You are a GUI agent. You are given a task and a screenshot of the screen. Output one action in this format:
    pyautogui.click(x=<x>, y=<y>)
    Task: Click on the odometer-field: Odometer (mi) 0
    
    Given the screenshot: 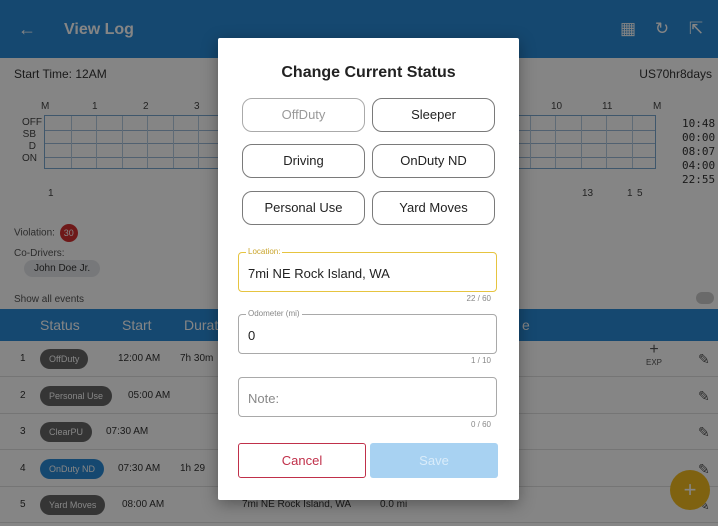 What is the action you would take?
    pyautogui.click(x=367, y=331)
    